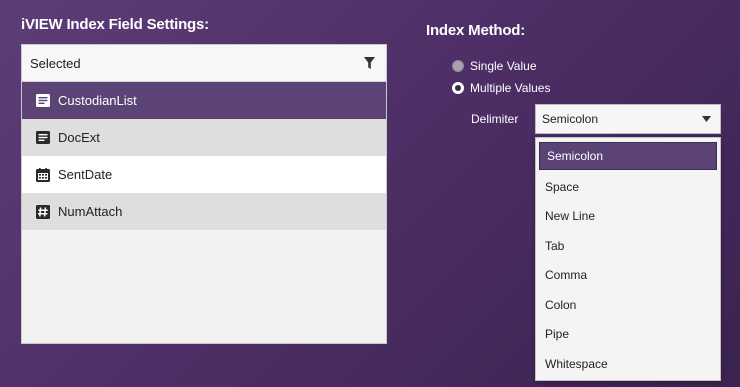 The image size is (740, 387). Describe the element at coordinates (204, 100) in the screenshot. I see `field-row-custodianlist: CustodianList` at that location.